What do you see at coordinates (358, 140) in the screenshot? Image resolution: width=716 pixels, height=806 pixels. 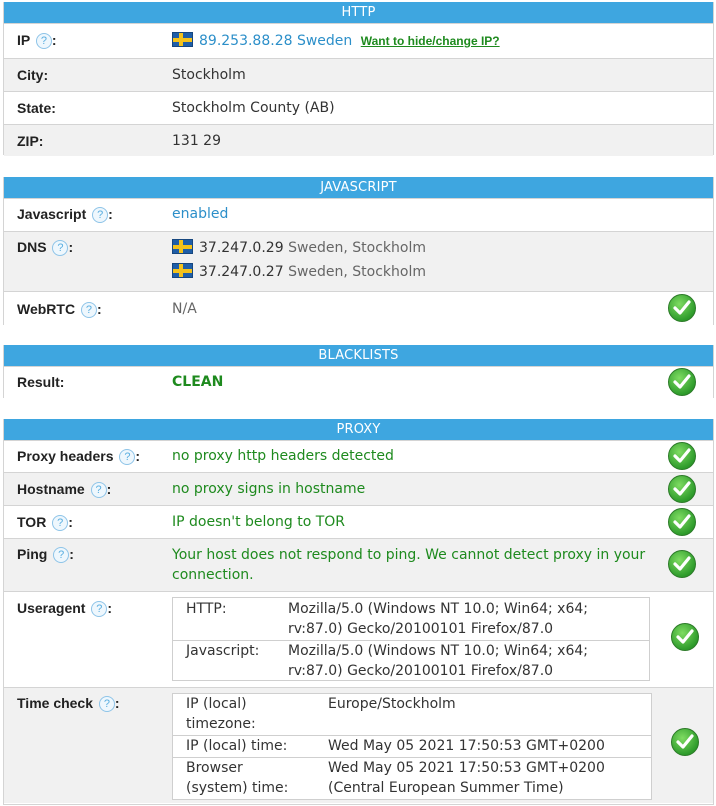 I see `zip-row: ZIP: 131 29` at bounding box center [358, 140].